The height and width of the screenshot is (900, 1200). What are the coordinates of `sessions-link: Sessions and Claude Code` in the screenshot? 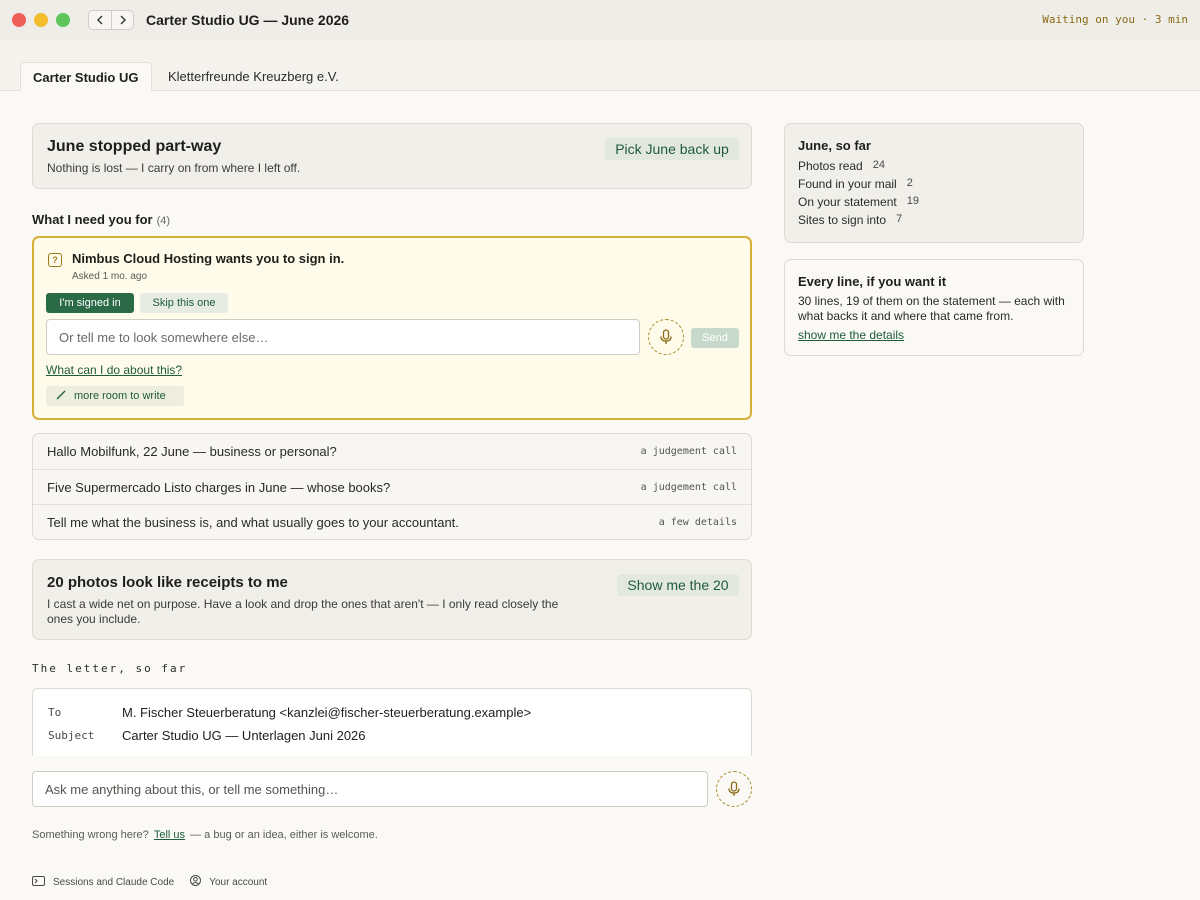 It's located at (103, 882).